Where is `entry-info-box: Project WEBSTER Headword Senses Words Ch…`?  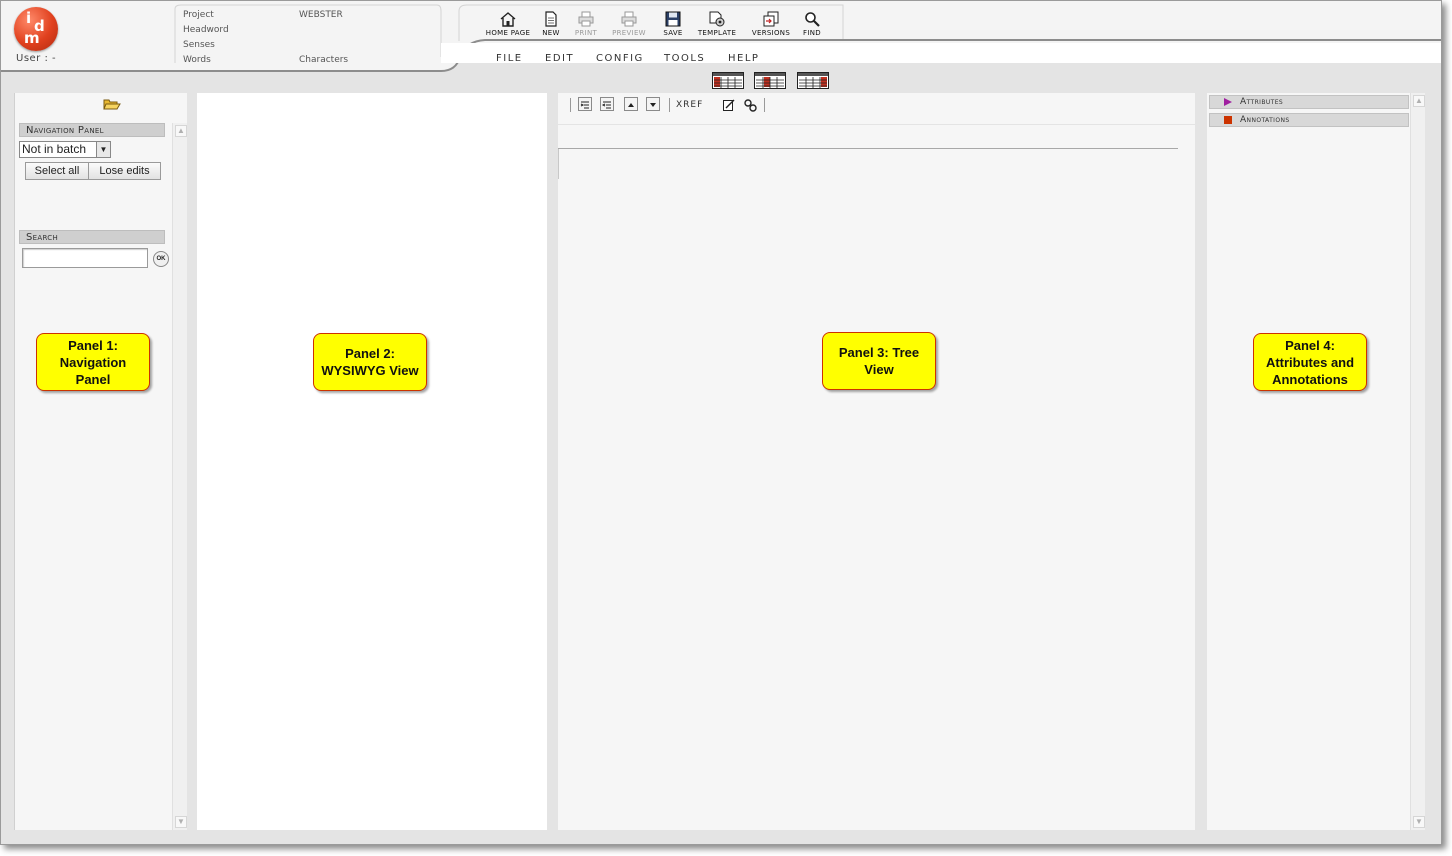
entry-info-box: Project WEBSTER Headword Senses Words Ch… is located at coordinates (307, 36).